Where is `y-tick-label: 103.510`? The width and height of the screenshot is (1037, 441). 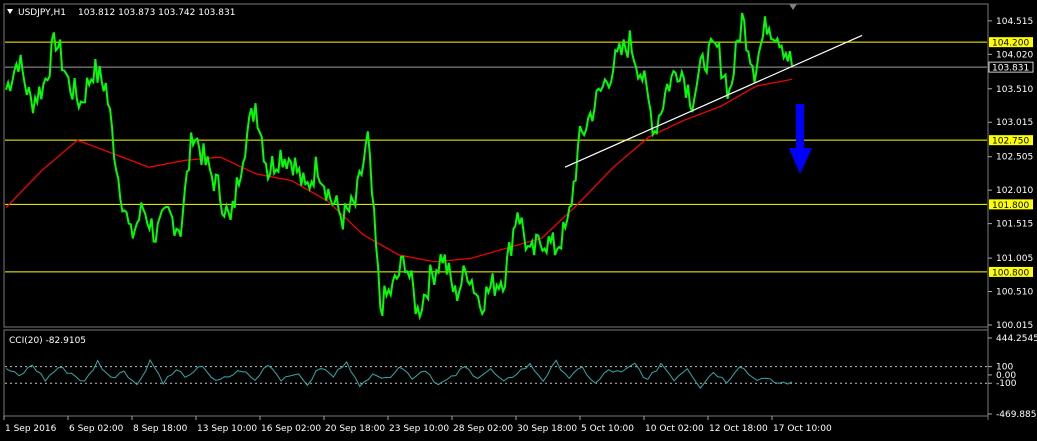 y-tick-label: 103.510 is located at coordinates (1014, 90).